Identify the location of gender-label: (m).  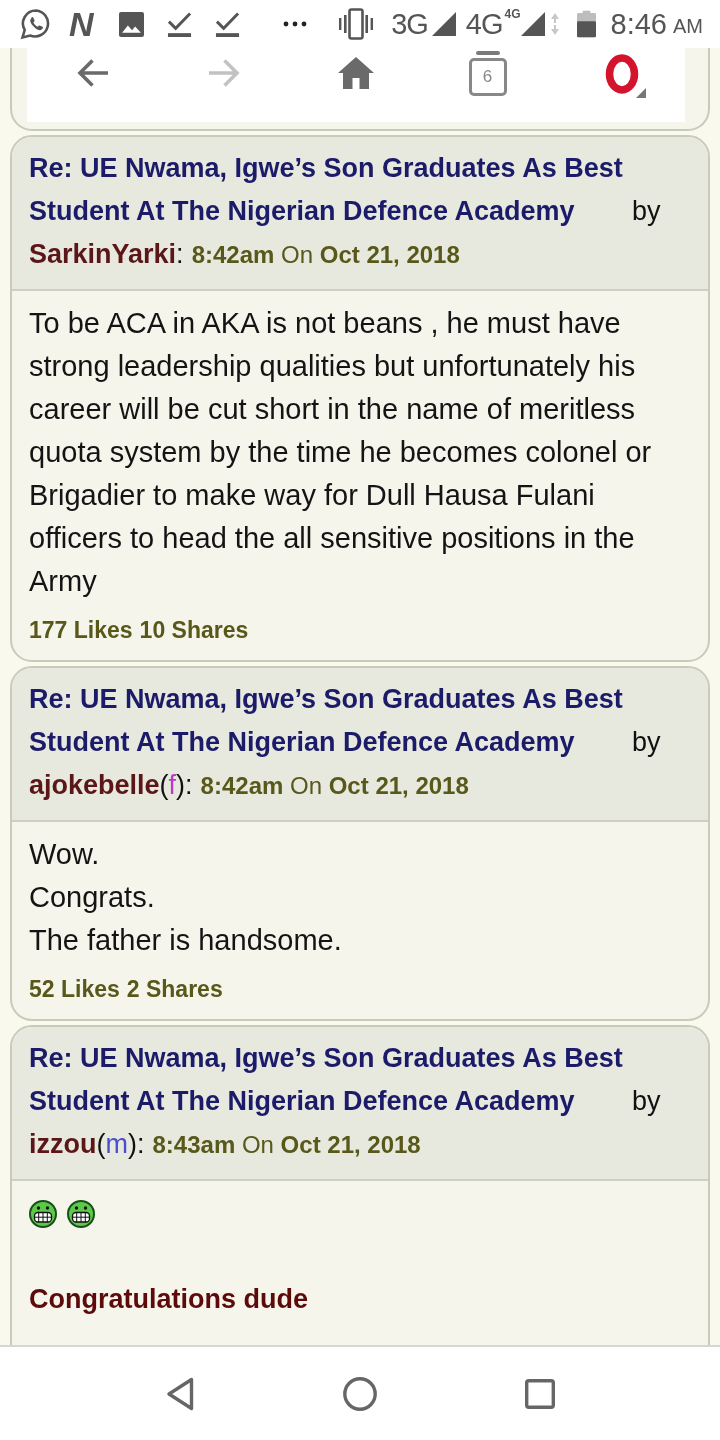
(116, 1144).